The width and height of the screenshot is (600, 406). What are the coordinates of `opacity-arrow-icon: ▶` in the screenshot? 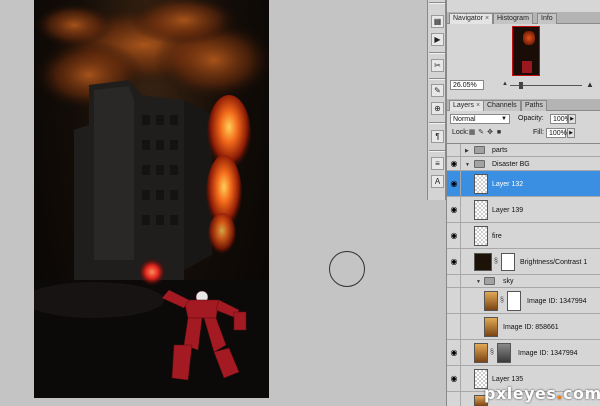 It's located at (572, 119).